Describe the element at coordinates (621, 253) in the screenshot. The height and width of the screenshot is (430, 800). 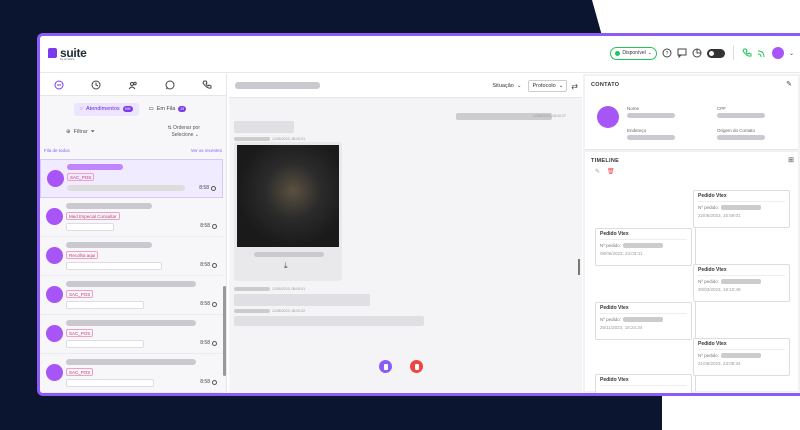
I see `card-date: 08/06/2023, 23:03:41` at that location.